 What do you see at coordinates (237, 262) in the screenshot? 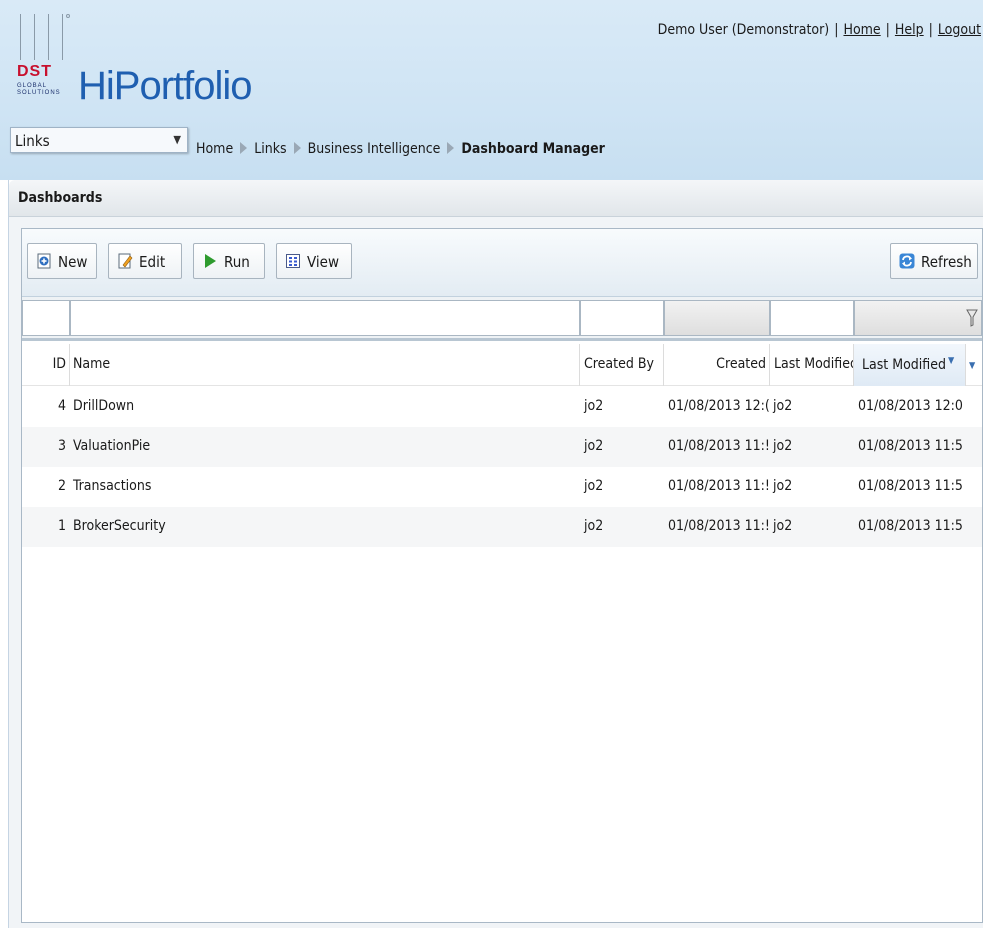
I see `run-button-label: Run` at bounding box center [237, 262].